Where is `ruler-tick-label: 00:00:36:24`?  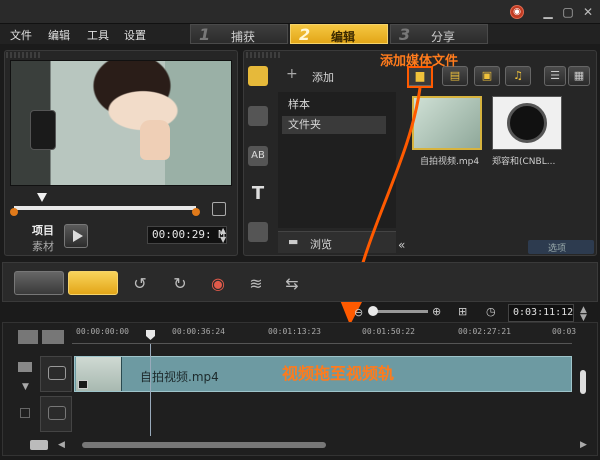 ruler-tick-label: 00:00:36:24 is located at coordinates (198, 331).